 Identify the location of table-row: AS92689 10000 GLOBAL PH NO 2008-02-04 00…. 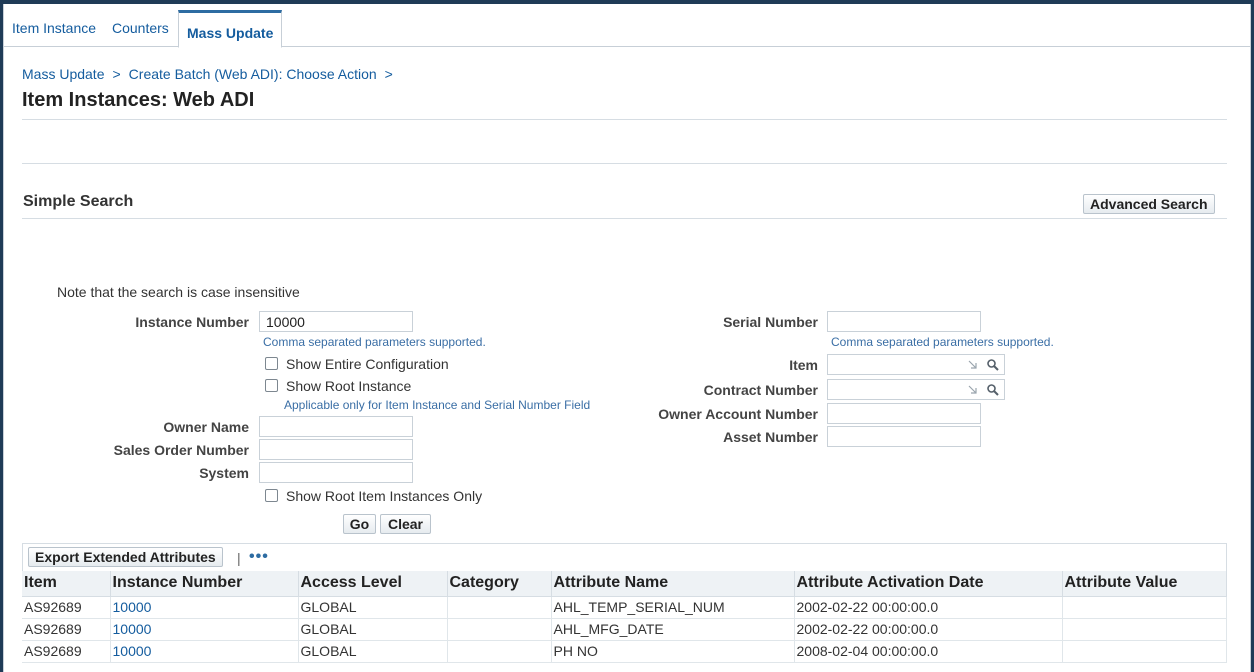
(624, 651).